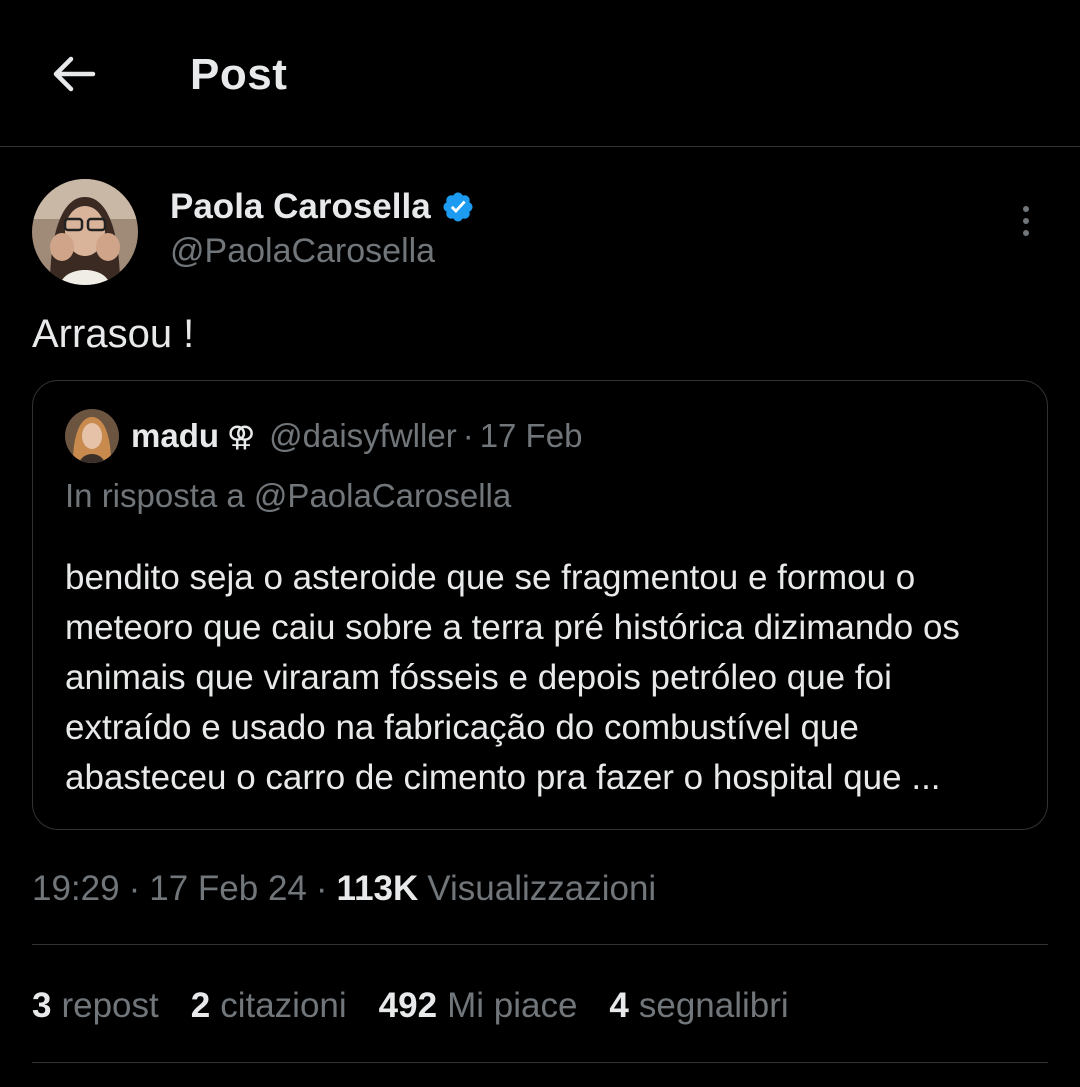 This screenshot has height=1087, width=1080. Describe the element at coordinates (458, 207) in the screenshot. I see `verified-badge-icon` at that location.